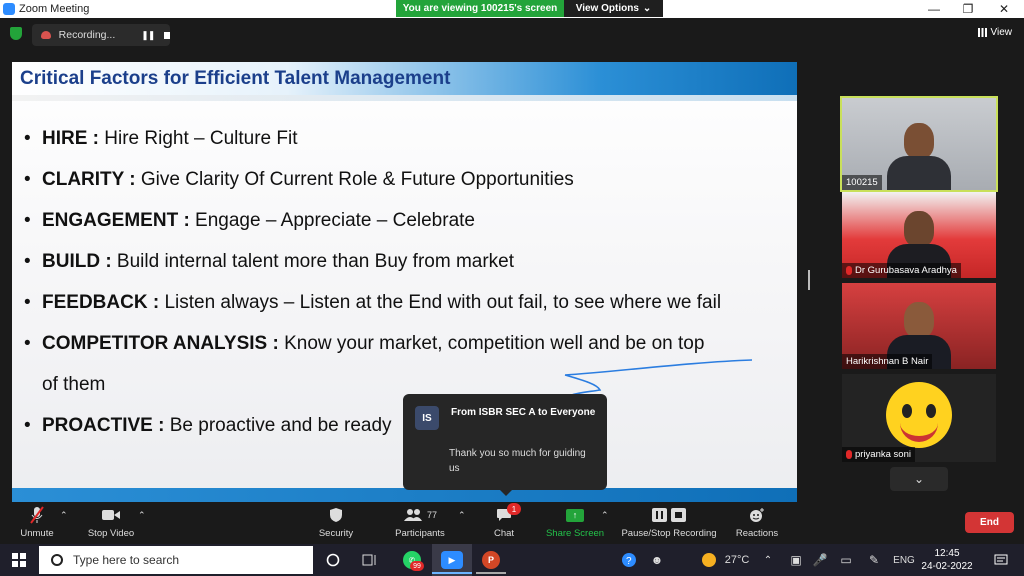 The height and width of the screenshot is (576, 1024). I want to click on participants-count: 77, so click(431, 515).